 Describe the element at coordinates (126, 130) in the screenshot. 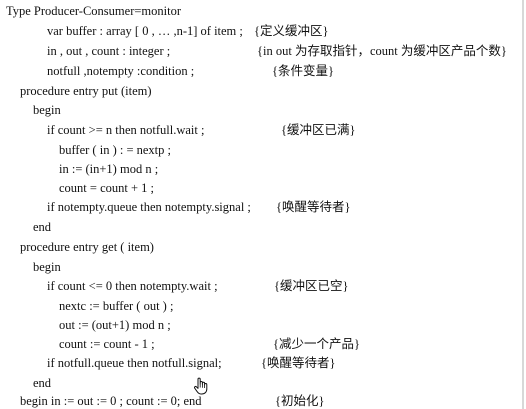

I see `put-if-full-code: if count >= n then notfull.wait ;` at that location.